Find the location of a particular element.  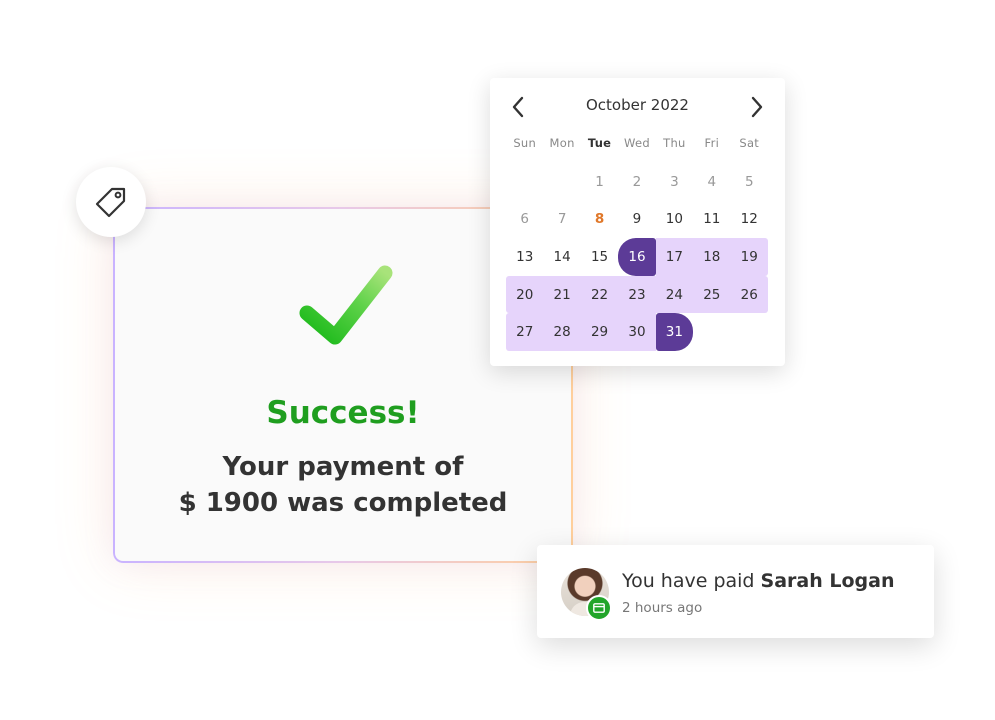

tag-icon is located at coordinates (110, 202).